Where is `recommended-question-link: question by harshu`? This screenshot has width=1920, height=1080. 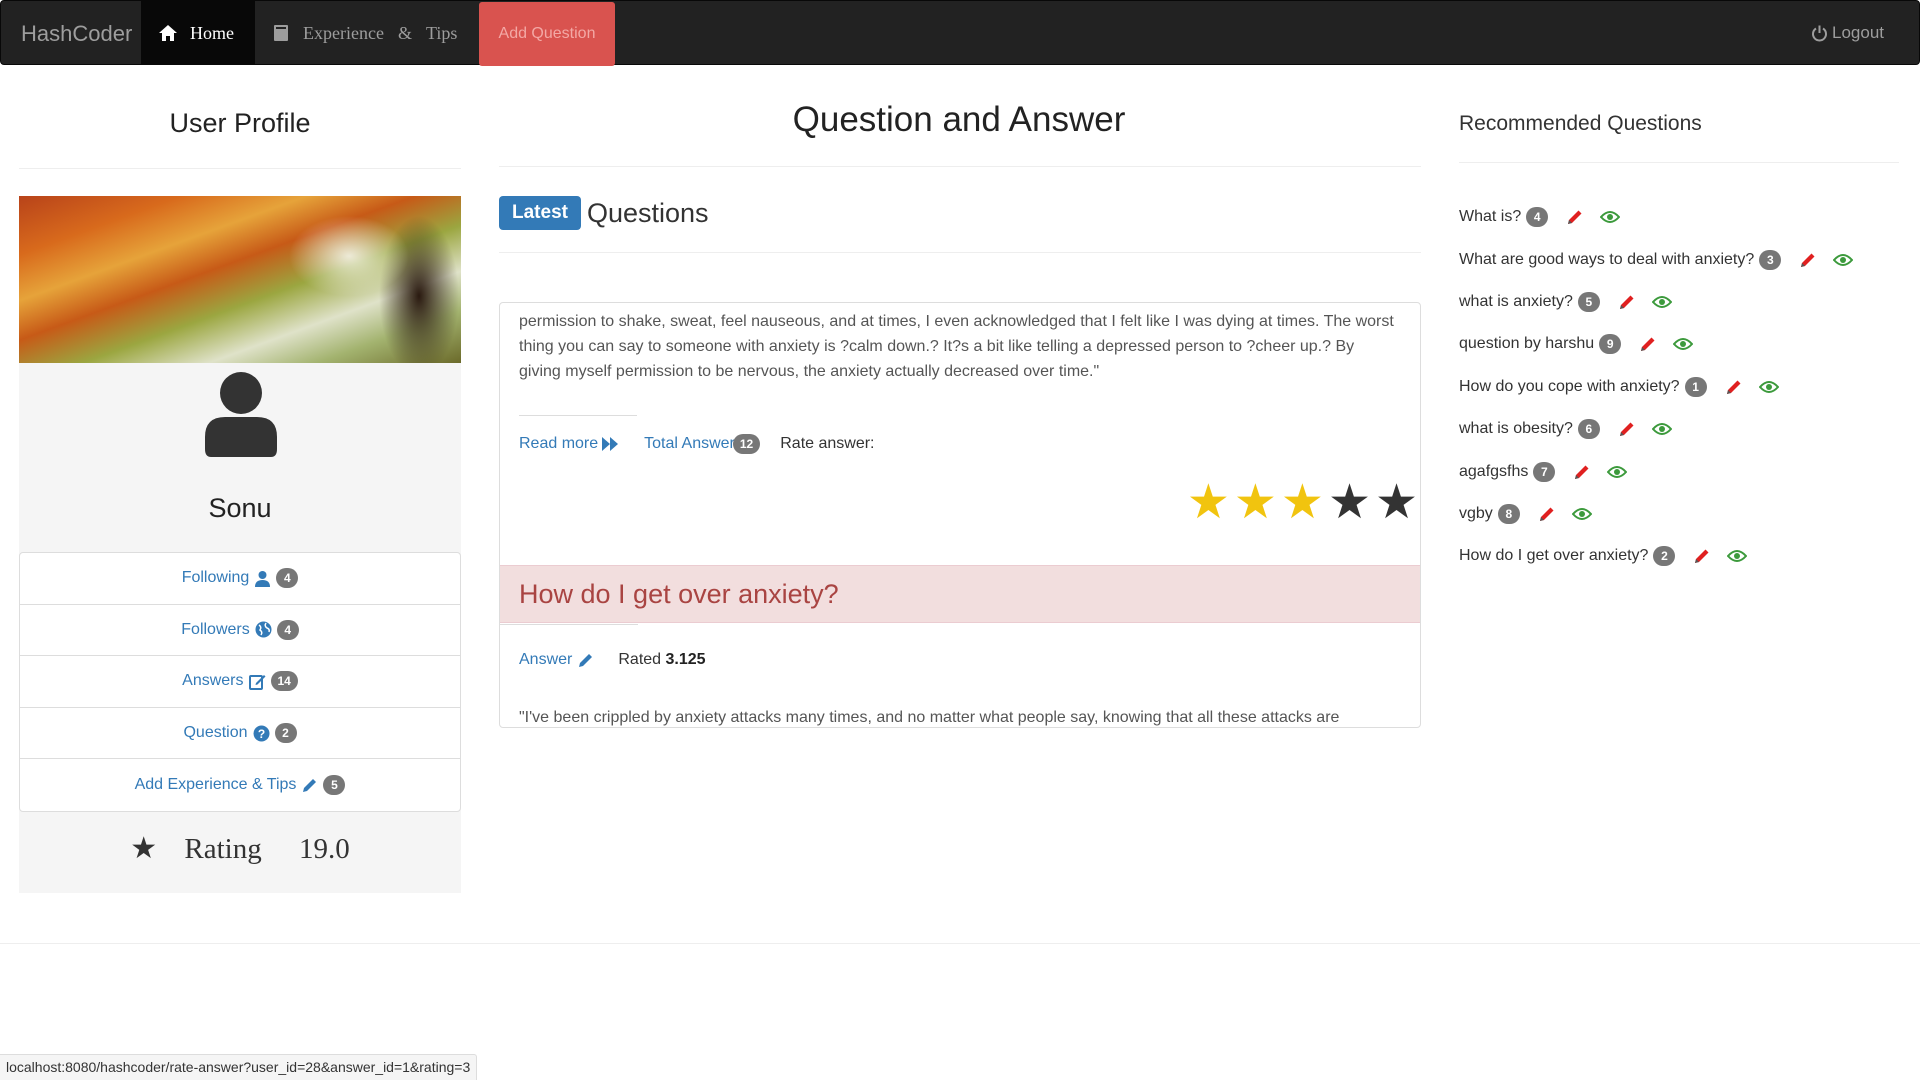 recommended-question-link: question by harshu is located at coordinates (1526, 344).